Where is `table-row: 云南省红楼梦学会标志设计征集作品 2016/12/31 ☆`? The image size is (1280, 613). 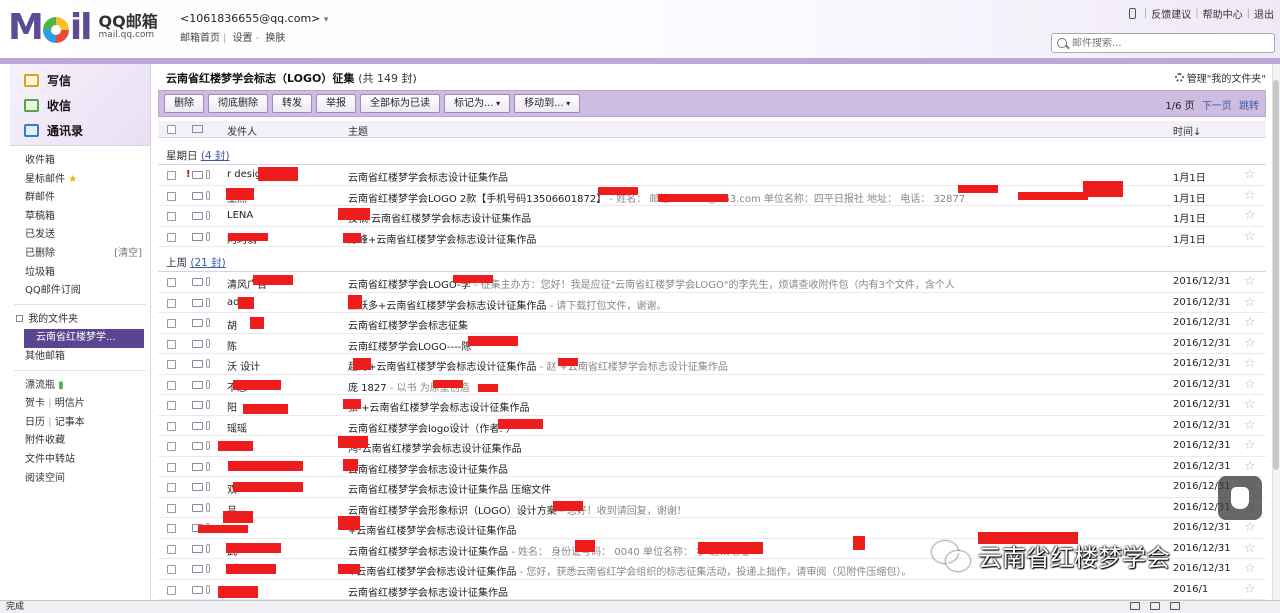
table-row: 云南省红楼梦学会标志设计征集作品 2016/12/31 ☆ is located at coordinates (712, 467).